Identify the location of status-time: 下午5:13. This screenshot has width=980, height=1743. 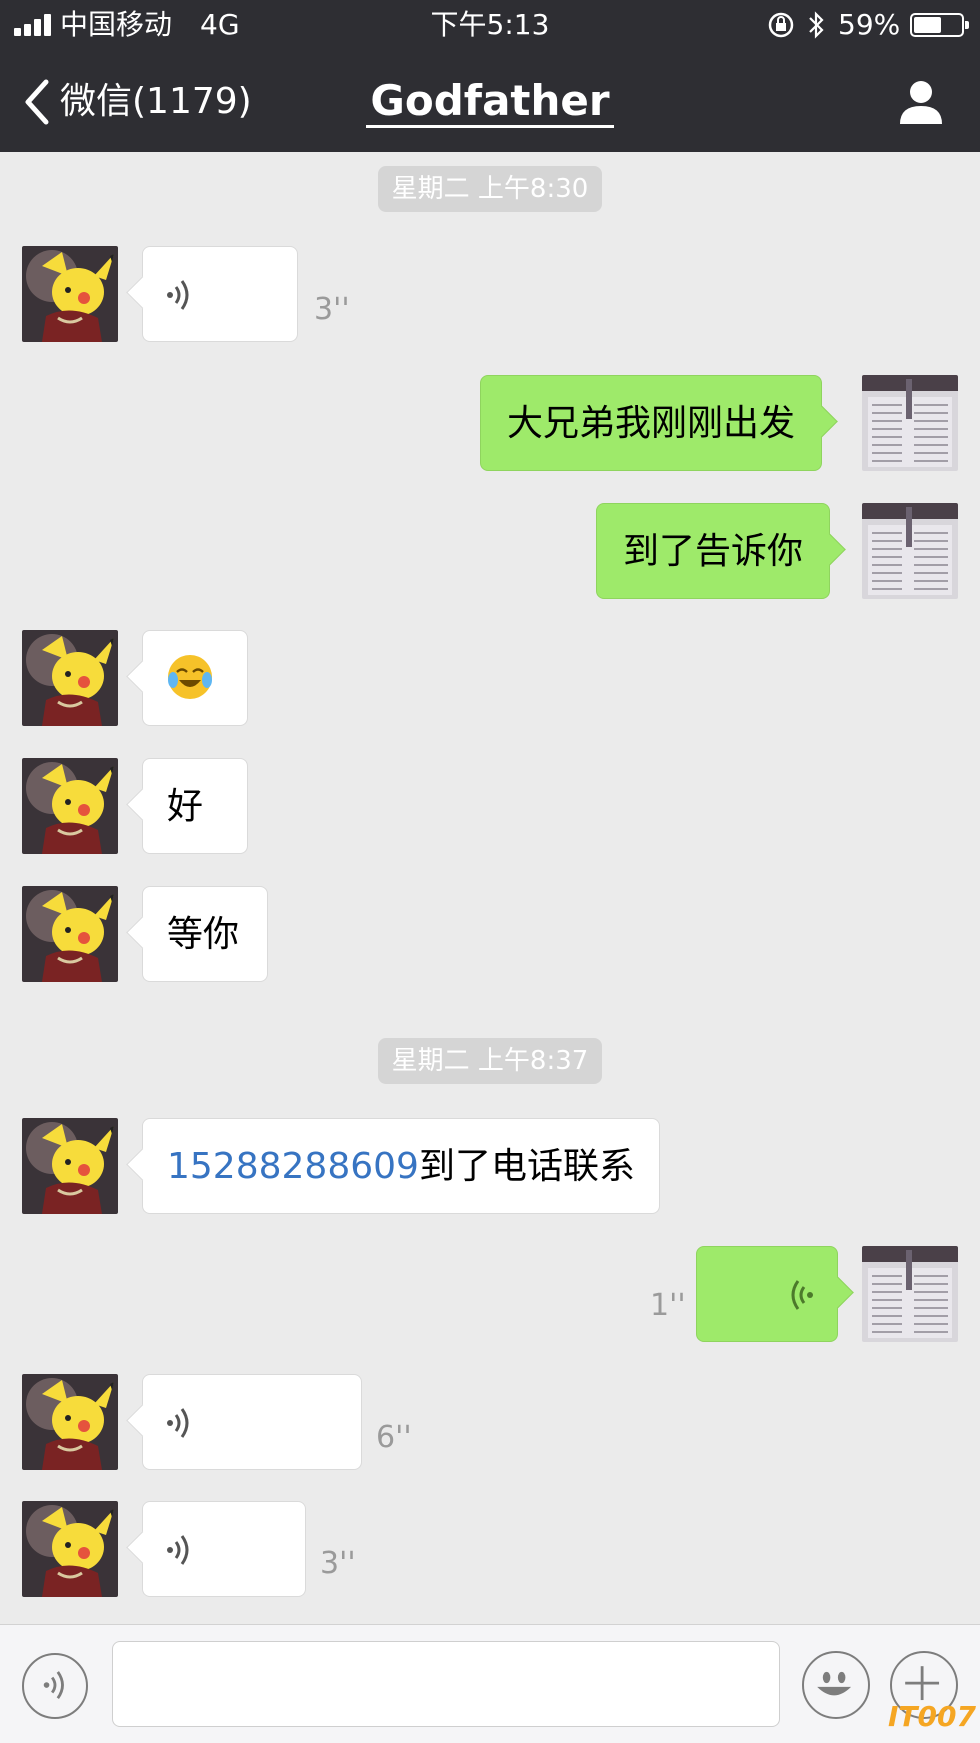
(490, 24).